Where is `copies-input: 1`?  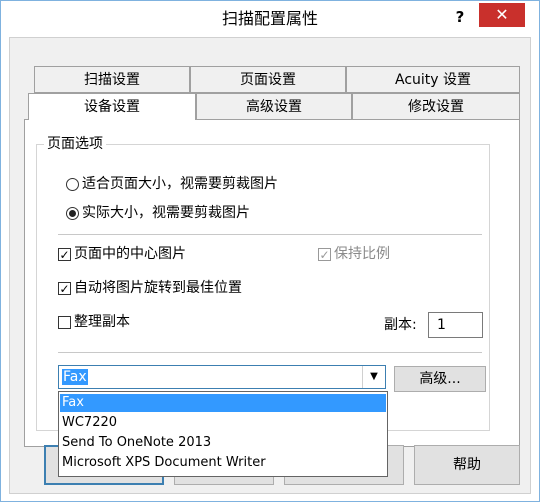 copies-input: 1 is located at coordinates (455, 325).